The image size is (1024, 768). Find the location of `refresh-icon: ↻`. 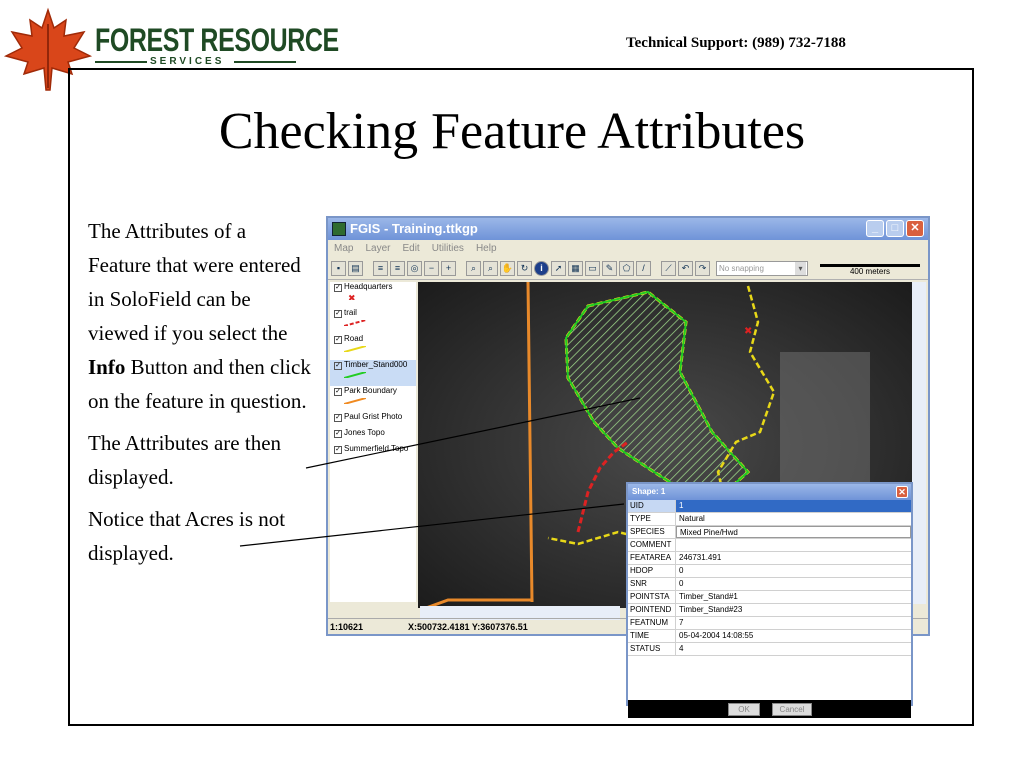

refresh-icon: ↻ is located at coordinates (524, 268).